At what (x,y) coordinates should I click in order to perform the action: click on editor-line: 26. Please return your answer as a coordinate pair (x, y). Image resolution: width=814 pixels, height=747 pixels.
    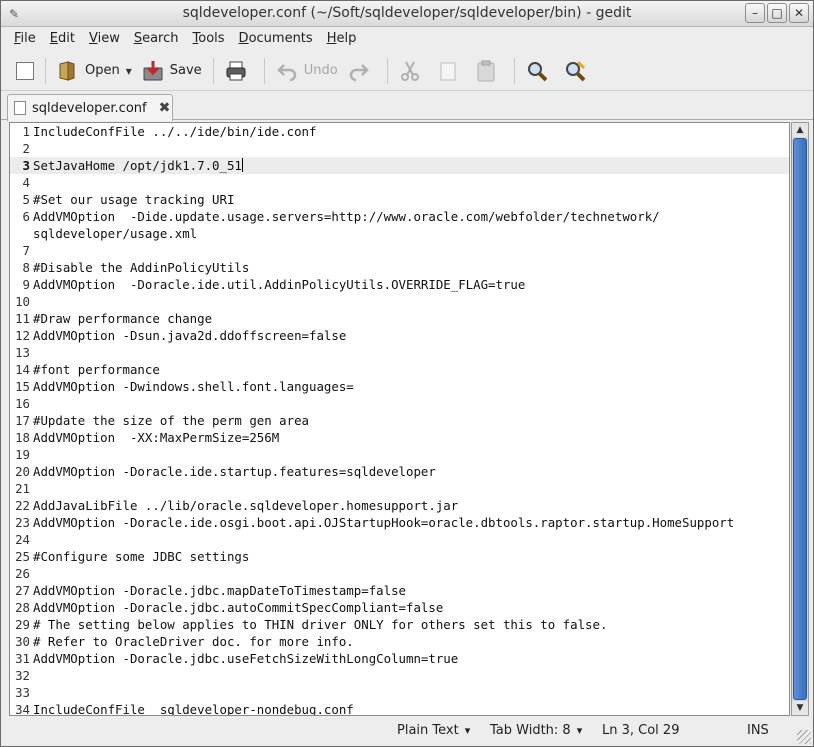
    Looking at the image, I should click on (399, 573).